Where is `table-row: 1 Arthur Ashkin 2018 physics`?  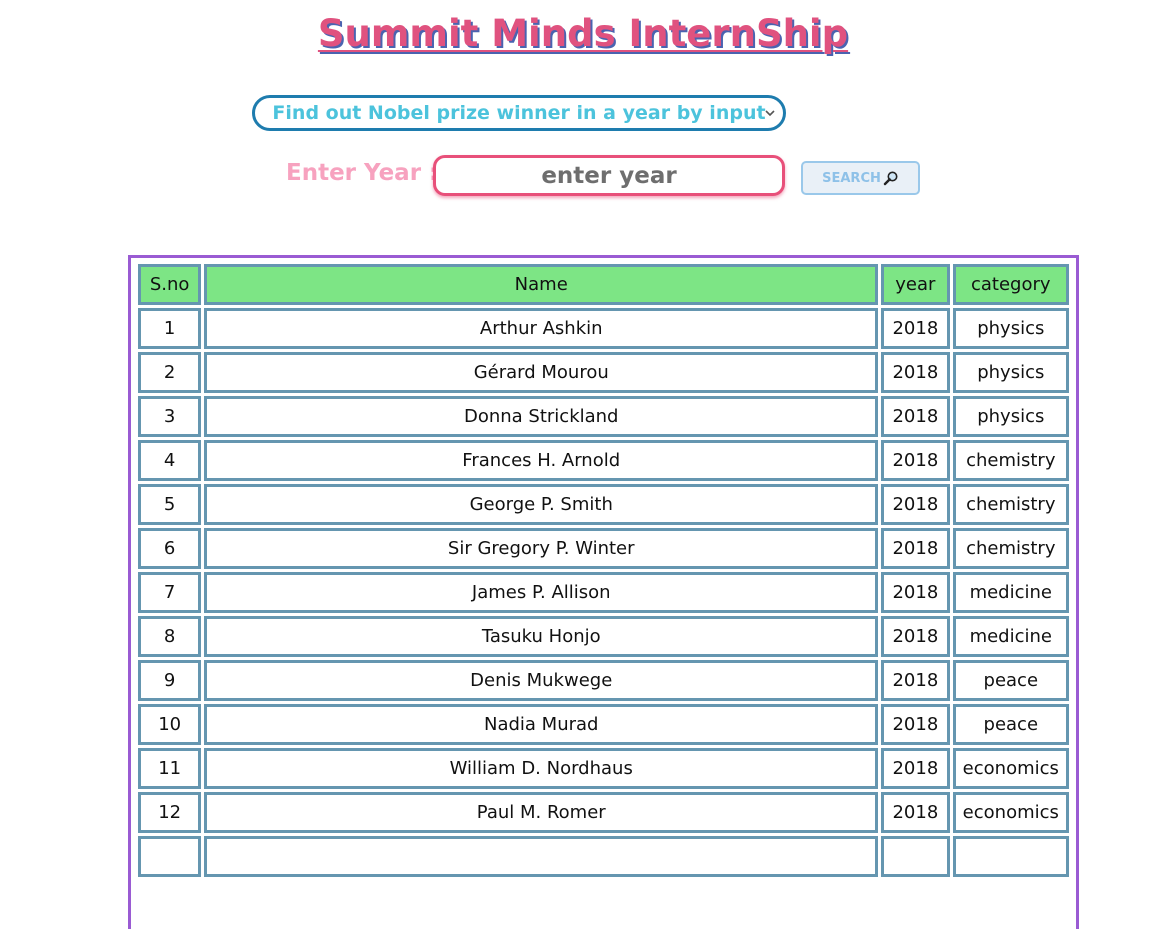
table-row: 1 Arthur Ashkin 2018 physics is located at coordinates (603, 328).